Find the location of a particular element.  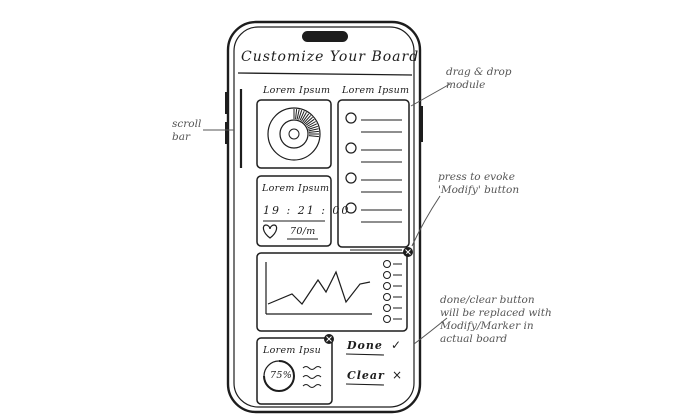

press-modify-arrow is located at coordinates (426, 221).